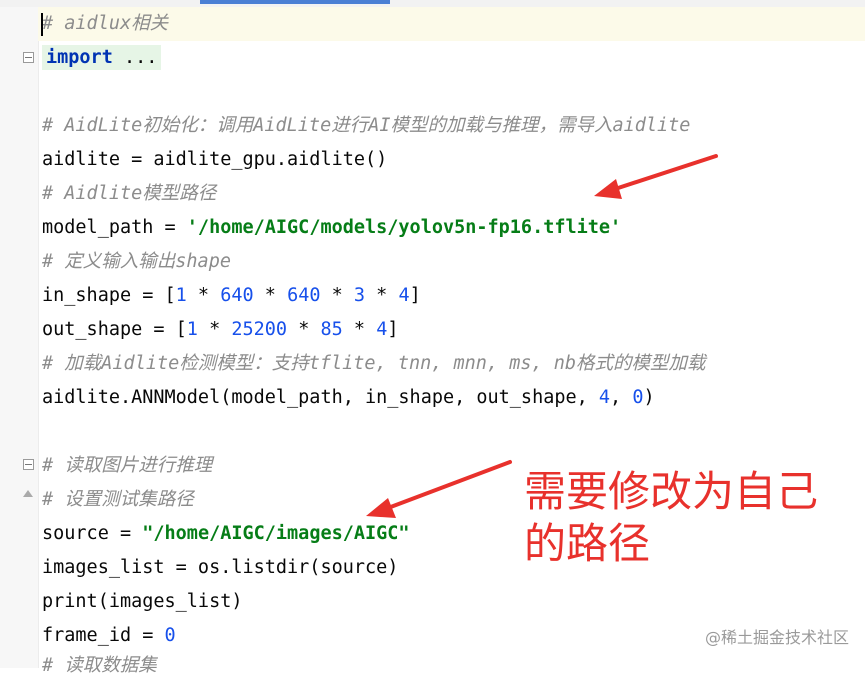  What do you see at coordinates (776, 637) in the screenshot?
I see `watermark: @稀土掘金技术社区` at bounding box center [776, 637].